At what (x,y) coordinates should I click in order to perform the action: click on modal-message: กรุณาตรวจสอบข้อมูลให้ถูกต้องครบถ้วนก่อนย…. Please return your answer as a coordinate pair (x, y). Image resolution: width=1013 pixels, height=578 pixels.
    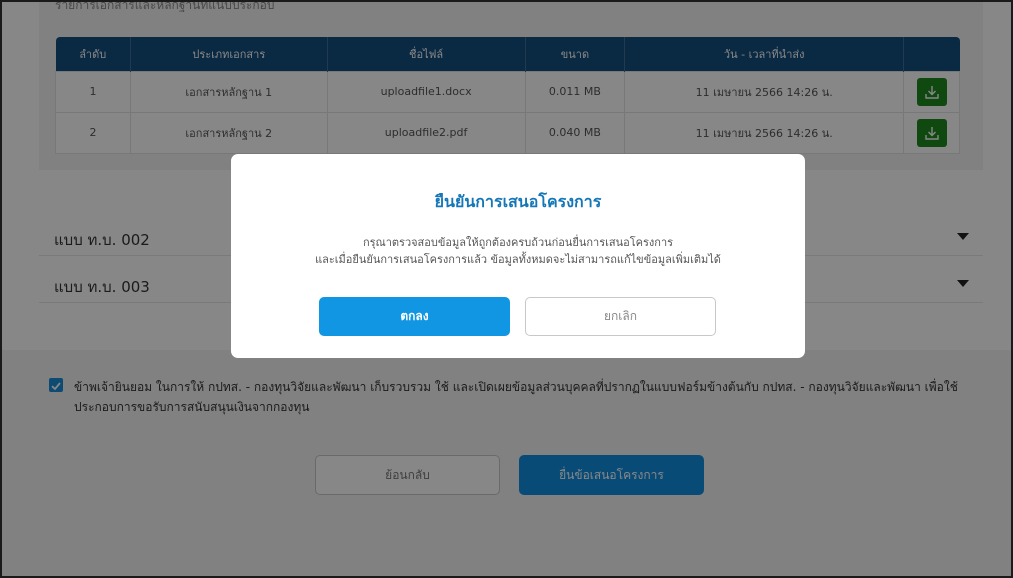
    Looking at the image, I should click on (518, 251).